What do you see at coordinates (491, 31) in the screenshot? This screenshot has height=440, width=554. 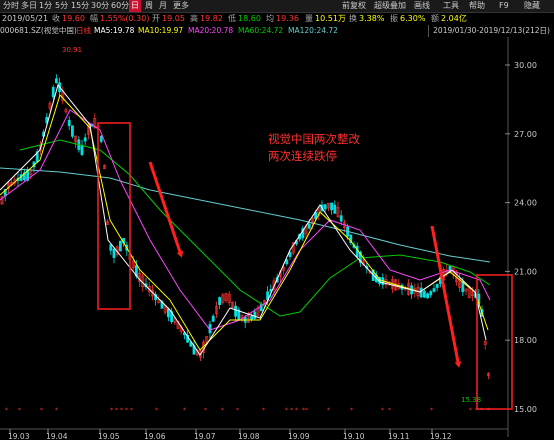 I see `date-range: 2019/01/30-2019/12/13(212日)` at bounding box center [491, 31].